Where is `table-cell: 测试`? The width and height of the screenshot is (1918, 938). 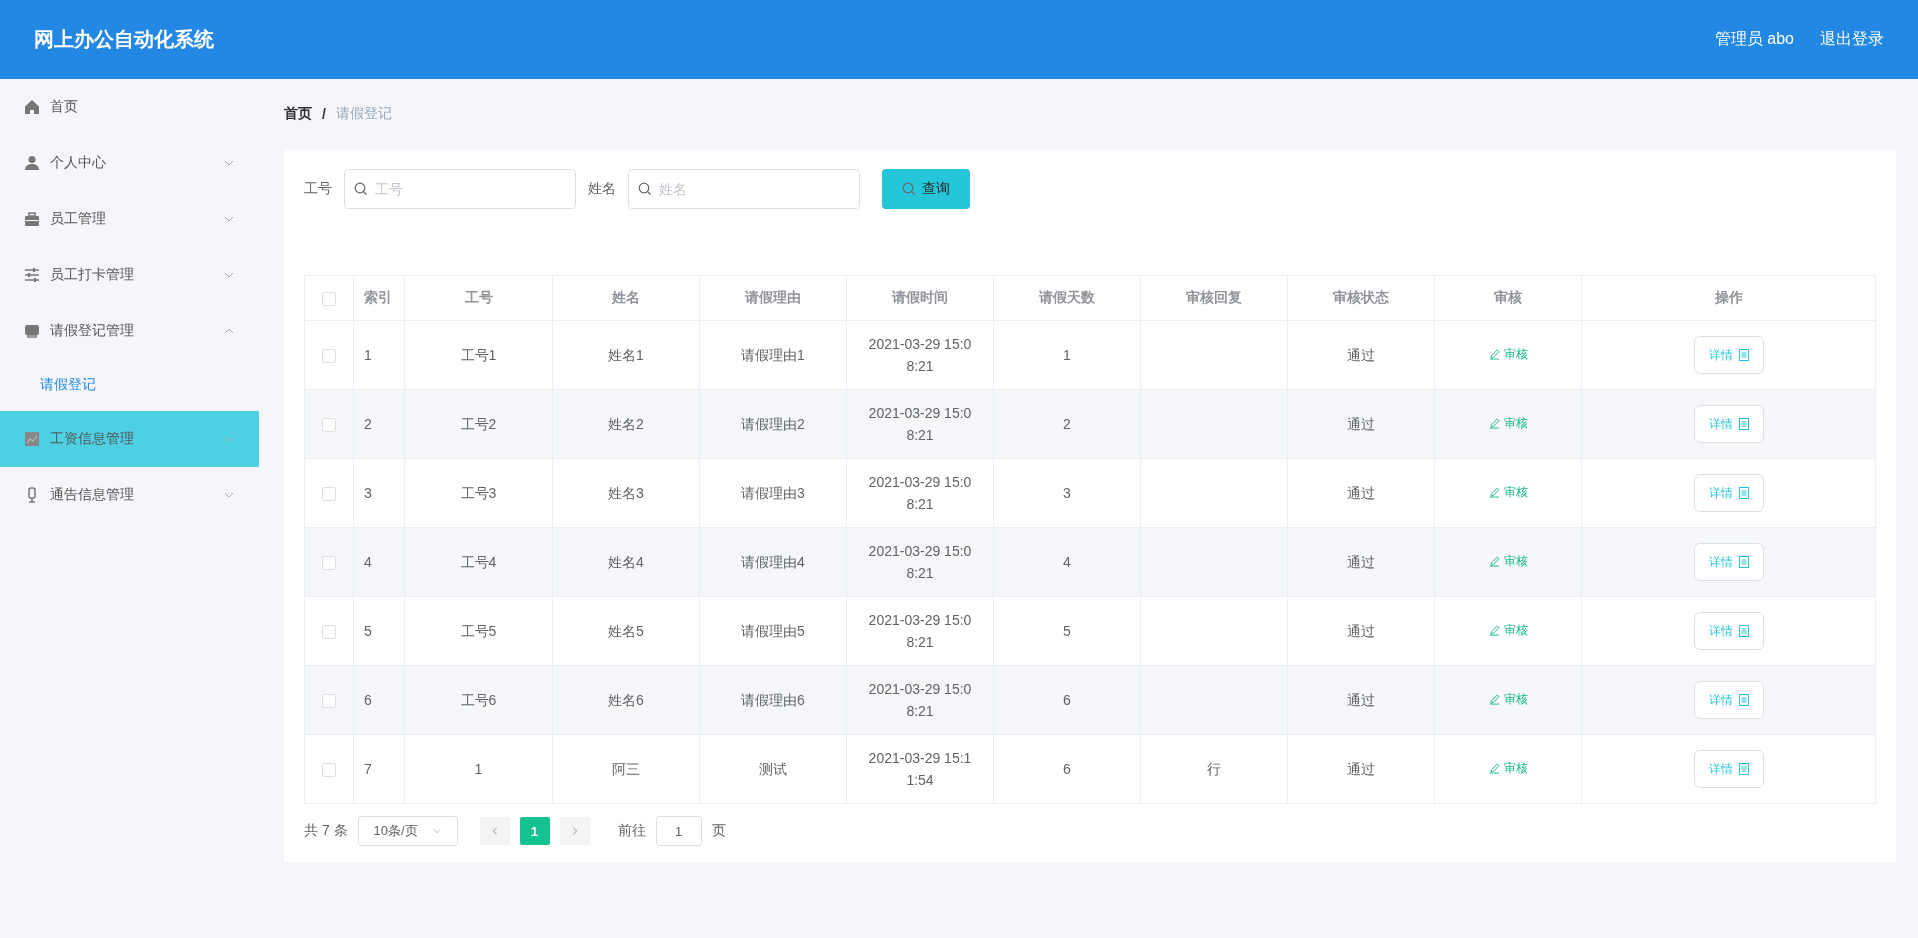
table-cell: 测试 is located at coordinates (773, 769).